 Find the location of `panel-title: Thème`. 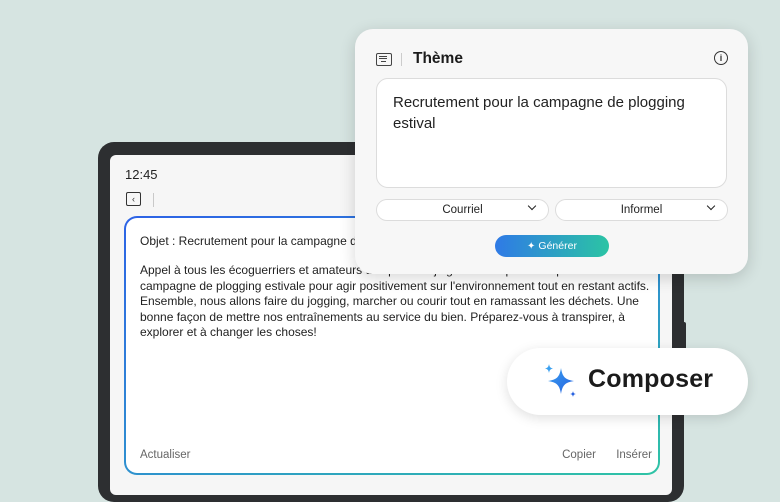

panel-title: Thème is located at coordinates (438, 58).